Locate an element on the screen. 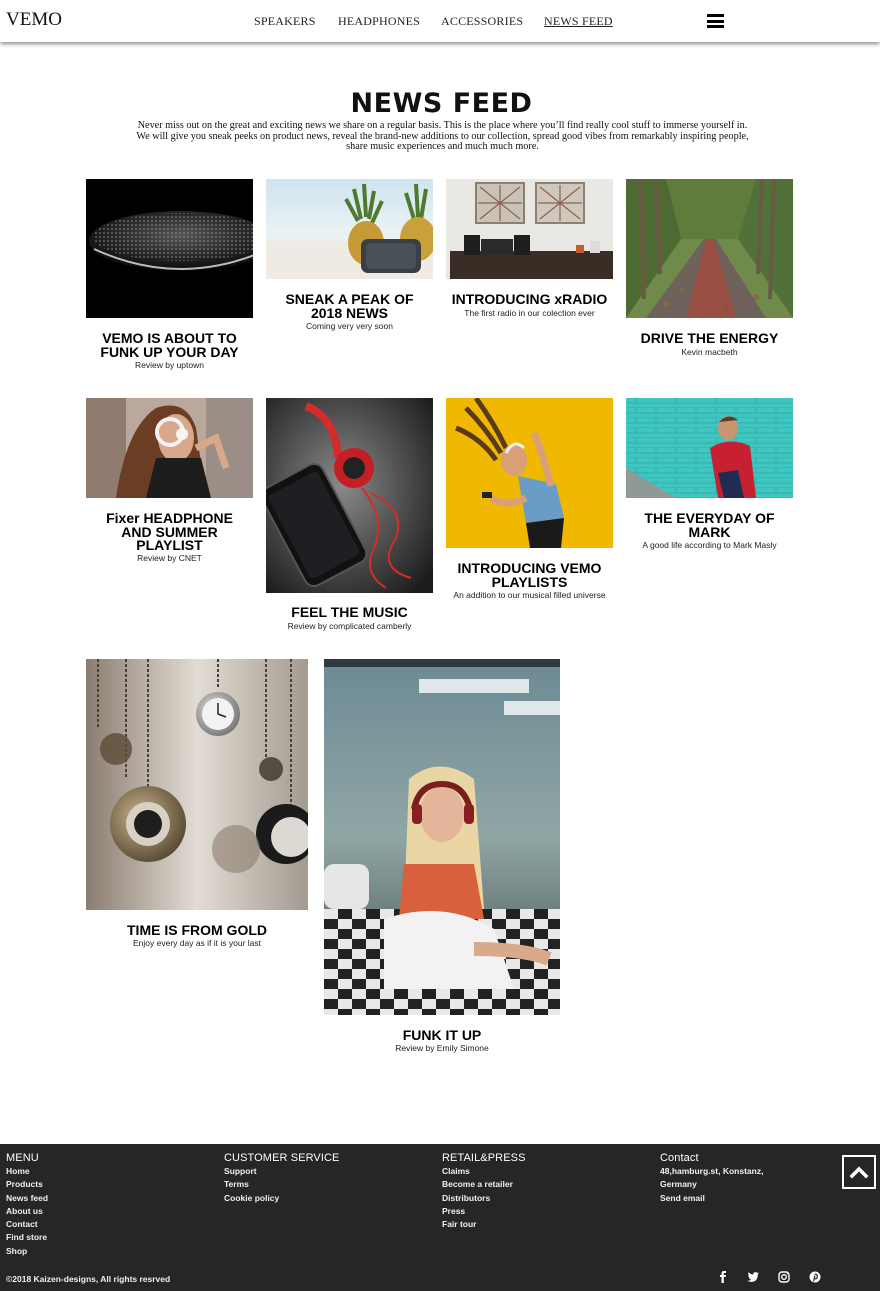 This screenshot has width=880, height=1291. footer-link-claims: Claims is located at coordinates (484, 1171).